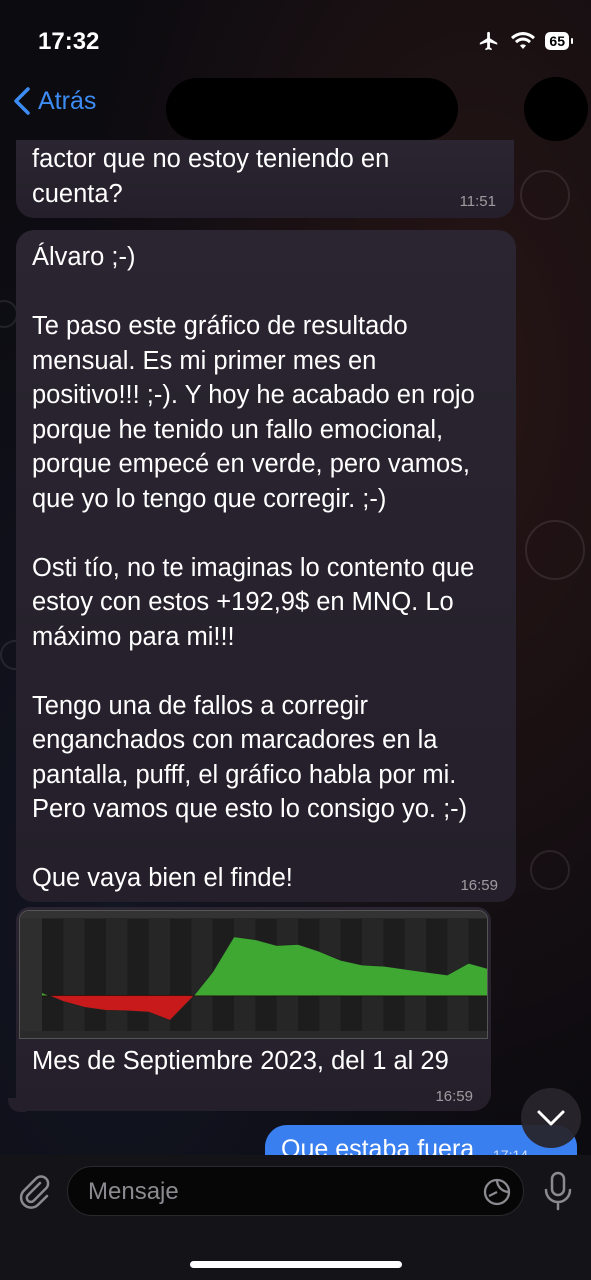 Image resolution: width=591 pixels, height=1280 pixels. Describe the element at coordinates (253, 914) in the screenshot. I see `chart-toolbar` at that location.